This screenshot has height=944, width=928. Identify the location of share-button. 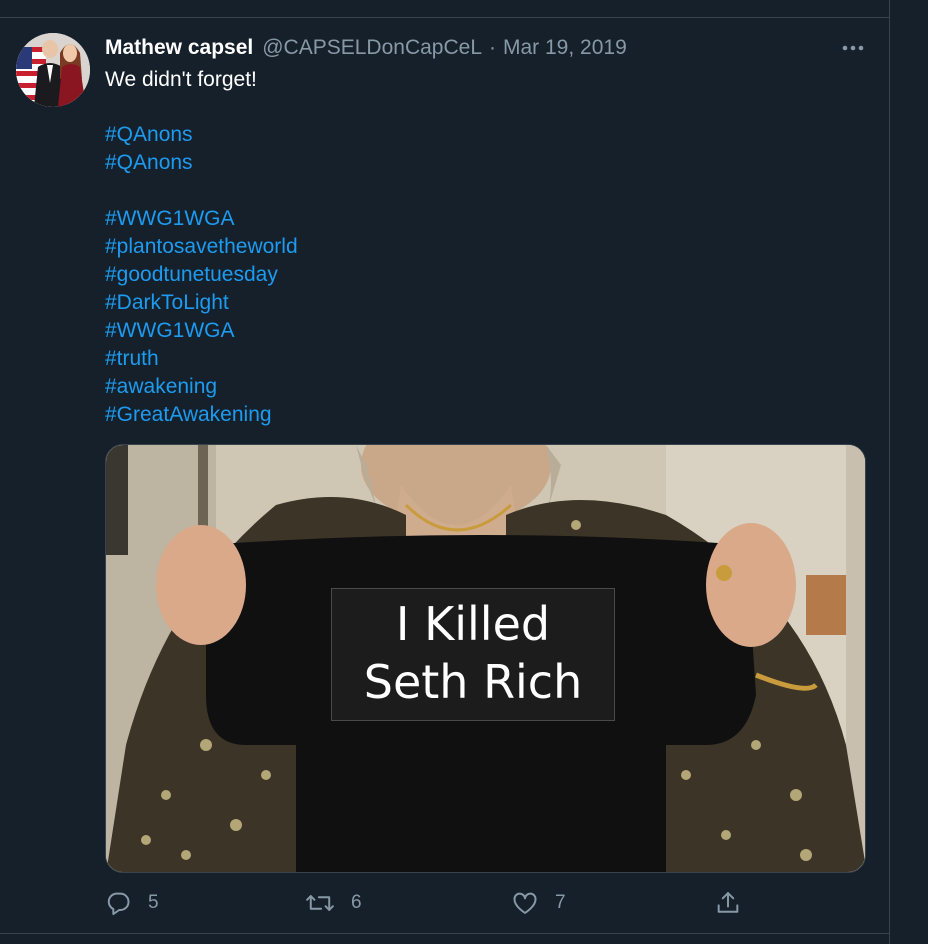
(728, 903).